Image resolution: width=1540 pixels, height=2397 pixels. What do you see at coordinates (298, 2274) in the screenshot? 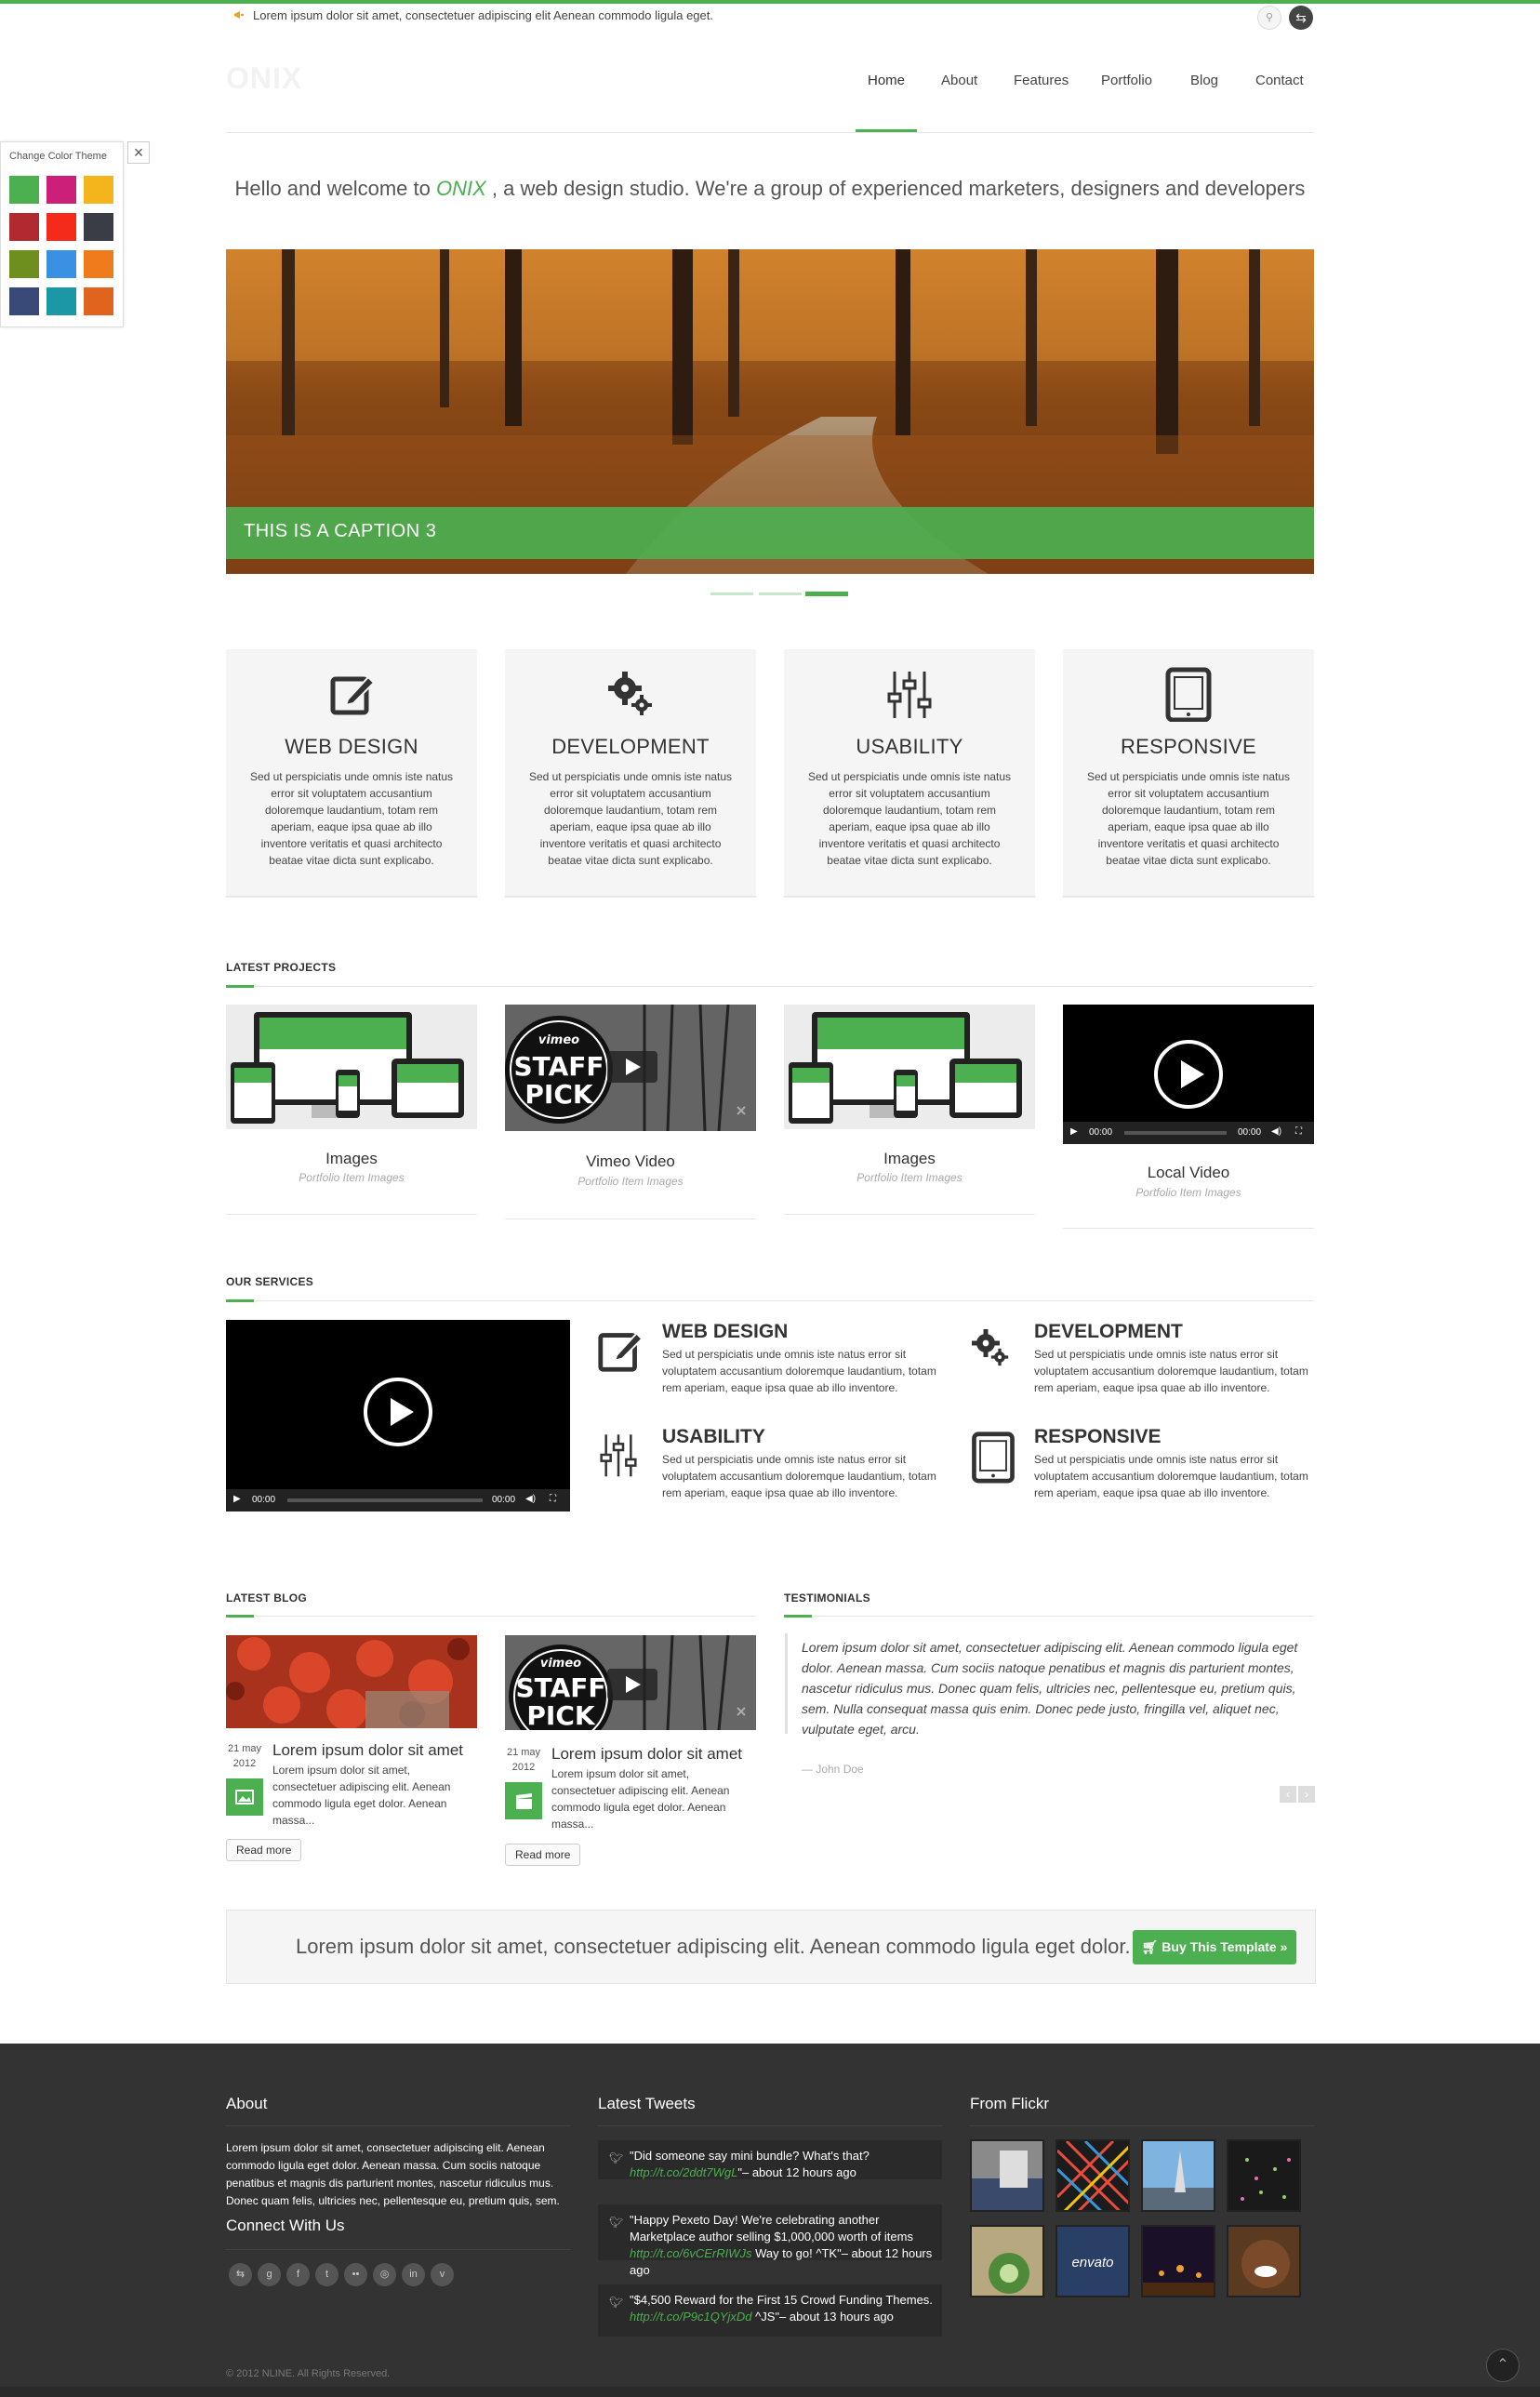
I see `facebook-icon: f` at bounding box center [298, 2274].